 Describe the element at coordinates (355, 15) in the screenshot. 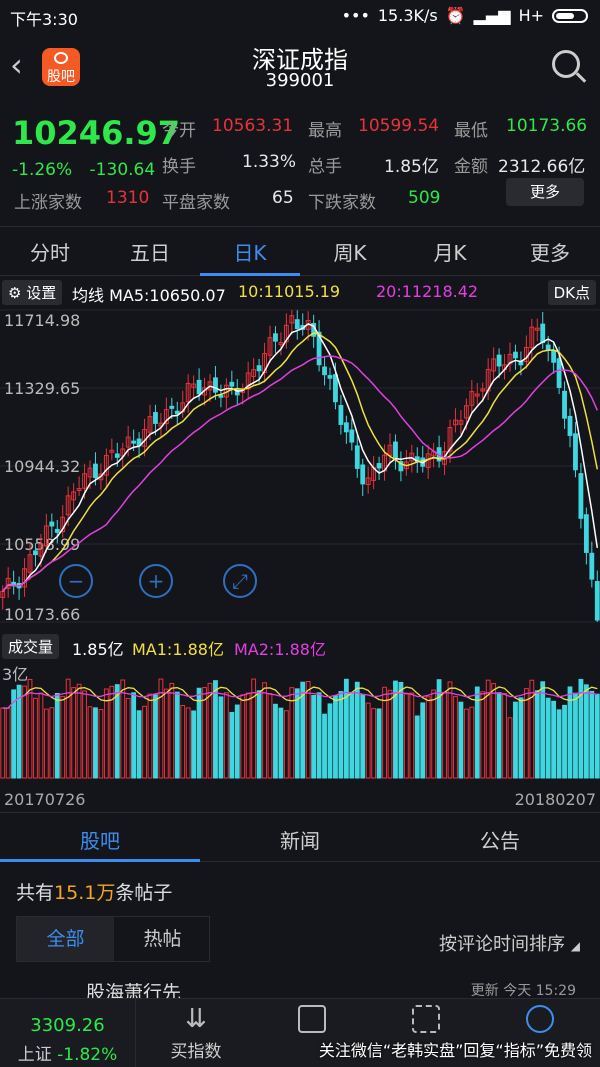

I see `status-dots: •••` at that location.